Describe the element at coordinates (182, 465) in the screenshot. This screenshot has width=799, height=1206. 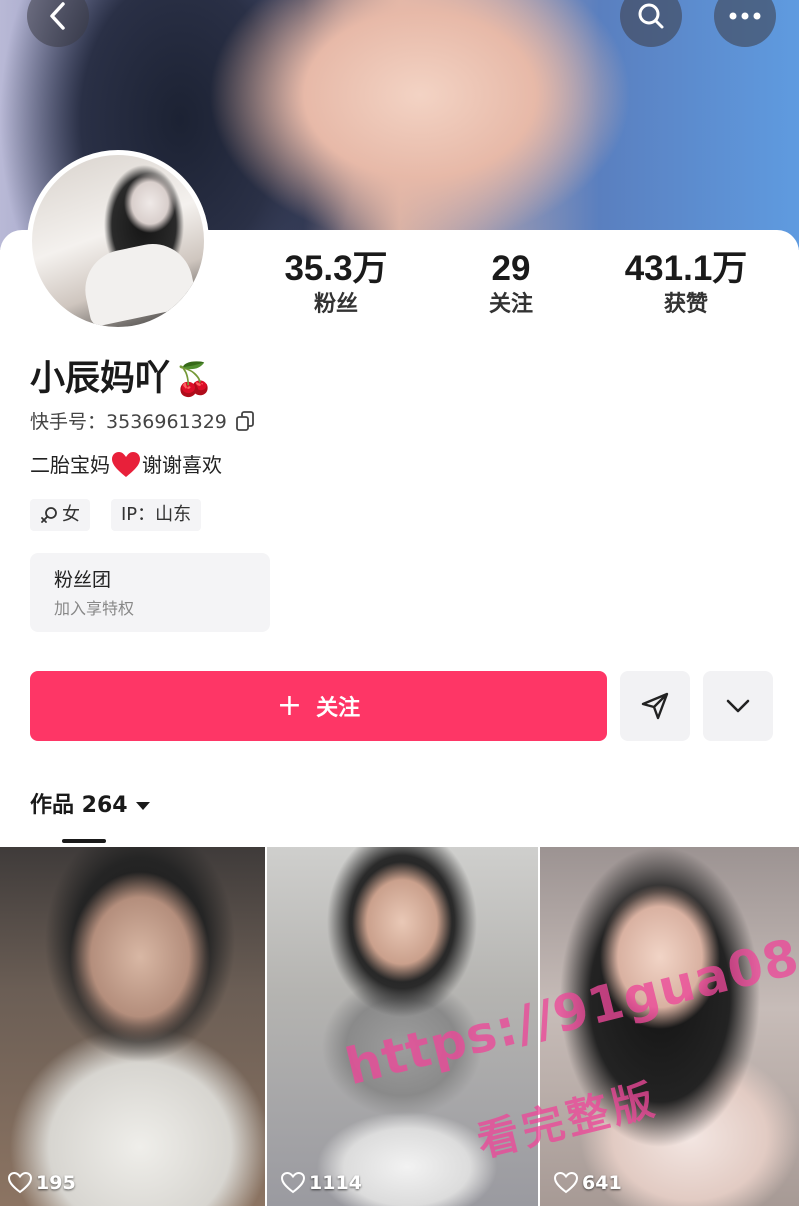
I see `bio-text-end: 谢谢喜欢` at that location.